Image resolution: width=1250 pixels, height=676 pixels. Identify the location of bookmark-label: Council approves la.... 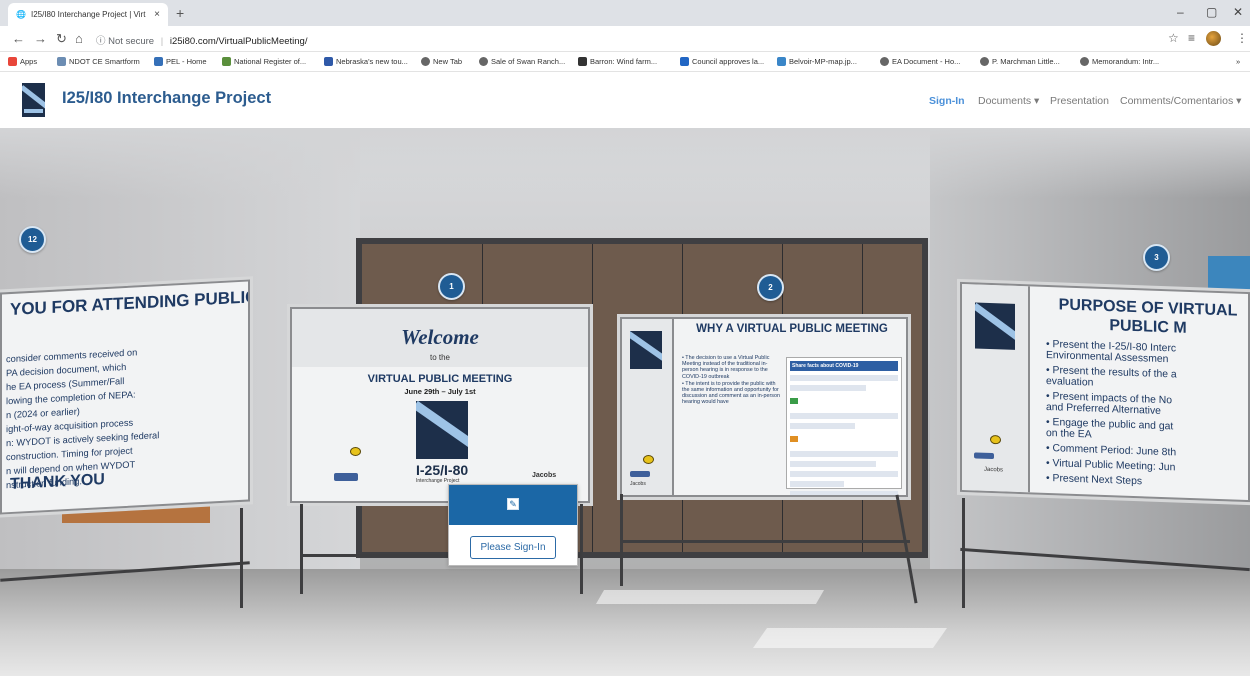
(728, 61).